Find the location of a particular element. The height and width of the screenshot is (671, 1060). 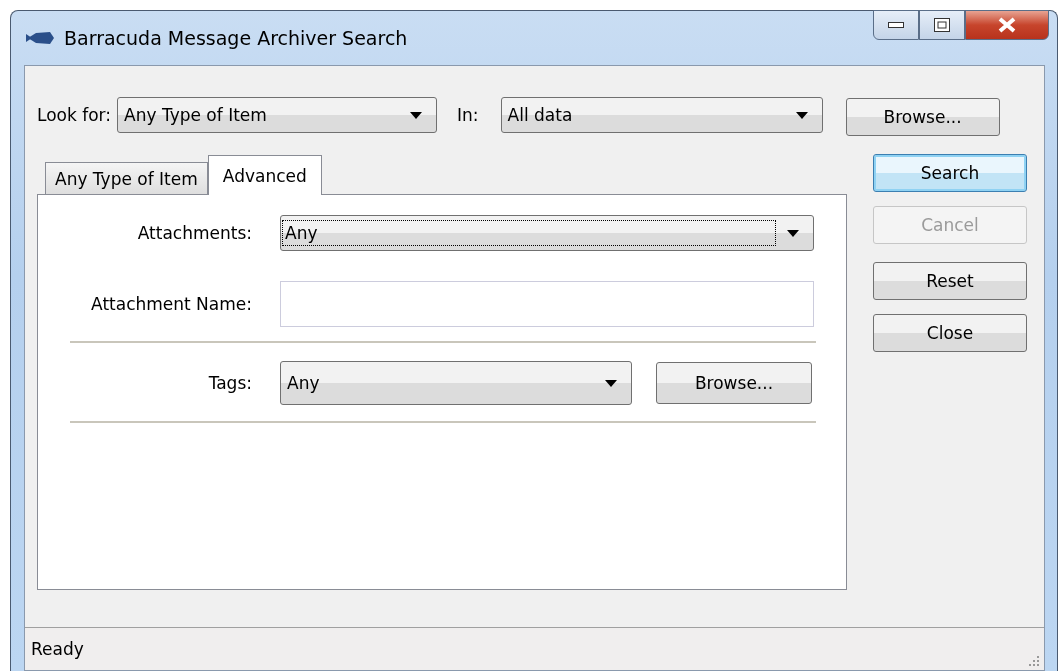

minimize-icon is located at coordinates (896, 25).